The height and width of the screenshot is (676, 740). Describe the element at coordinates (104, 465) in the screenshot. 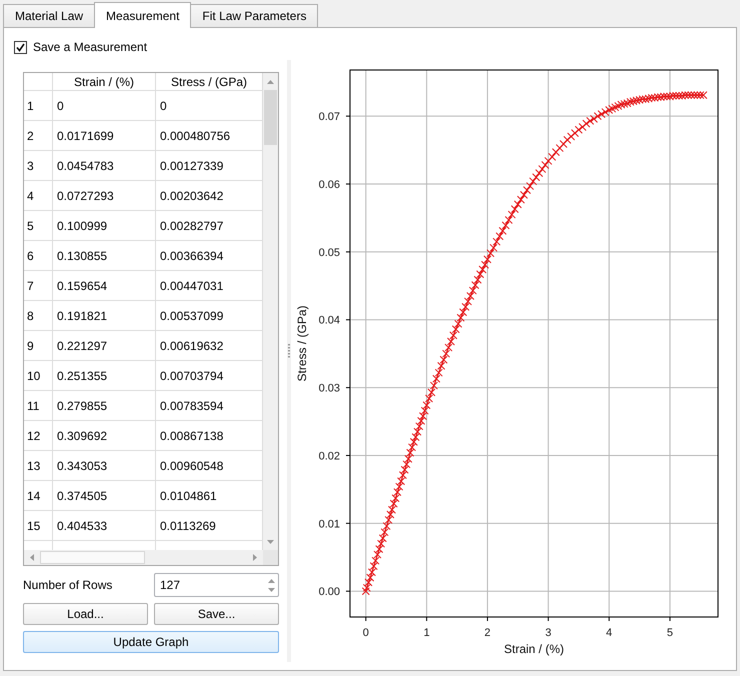

I see `table-cell: 0.343053` at that location.